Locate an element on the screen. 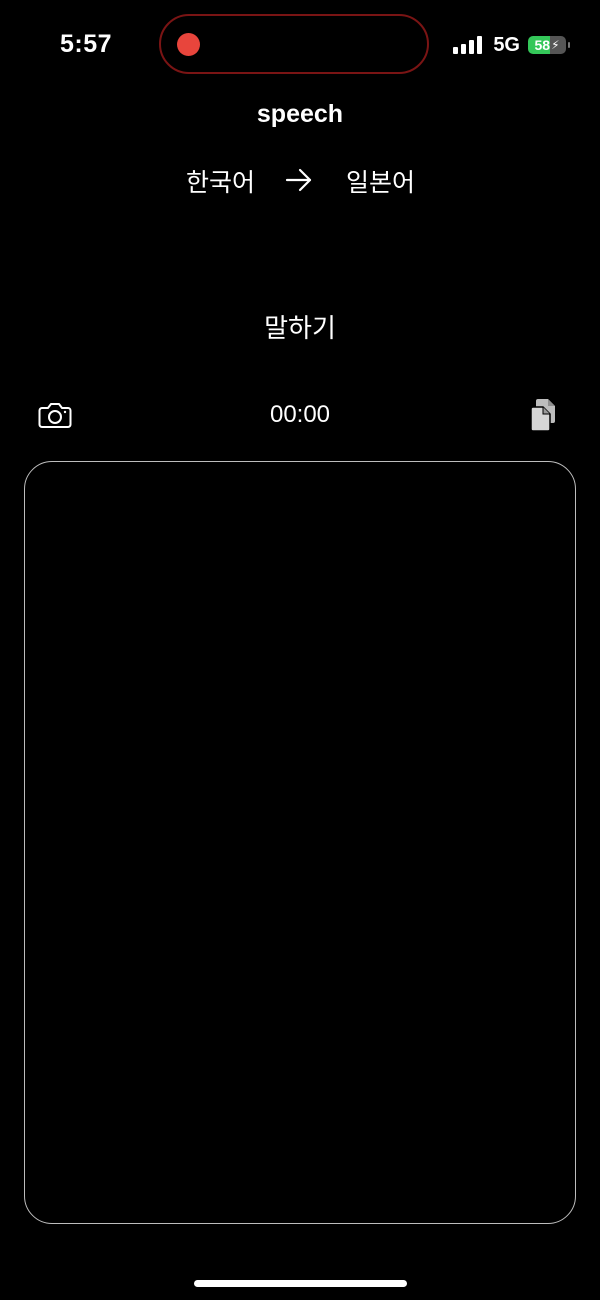 The image size is (600, 1300). battery-percent: 58 is located at coordinates (542, 45).